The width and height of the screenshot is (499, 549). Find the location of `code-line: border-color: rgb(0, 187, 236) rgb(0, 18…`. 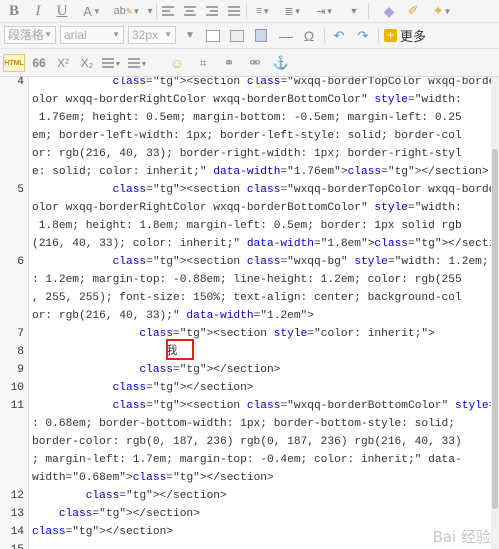

code-line: border-color: rgb(0, 187, 236) rgb(0, 18… is located at coordinates (247, 442).